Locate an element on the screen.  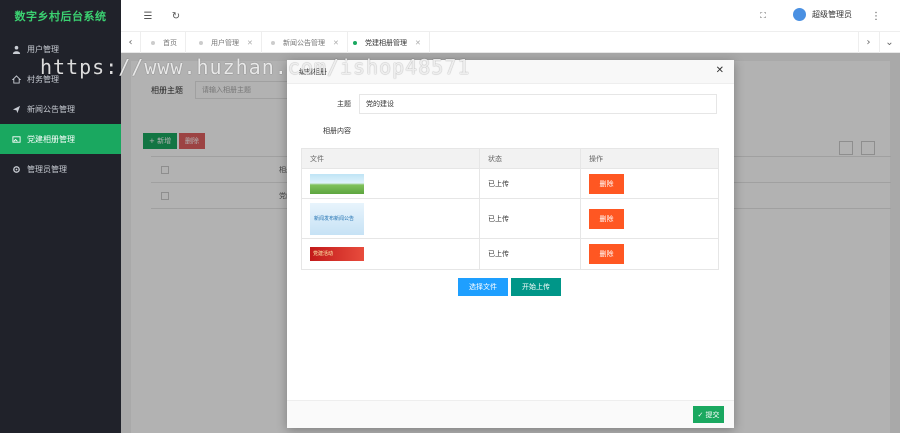
table-row: 党建活动 已上传 删除 is located at coordinates (510, 254).